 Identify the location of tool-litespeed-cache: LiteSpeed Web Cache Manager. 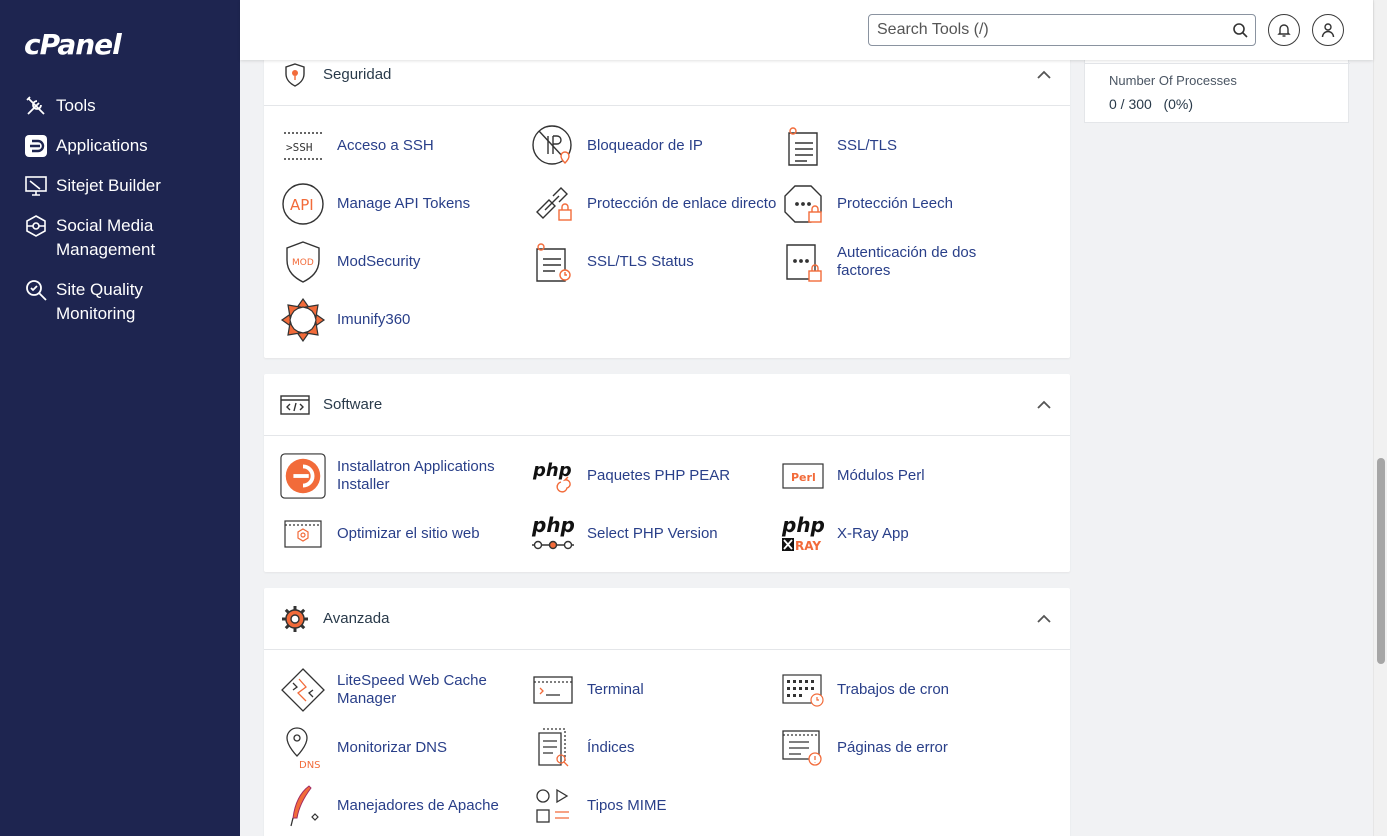
(405, 690).